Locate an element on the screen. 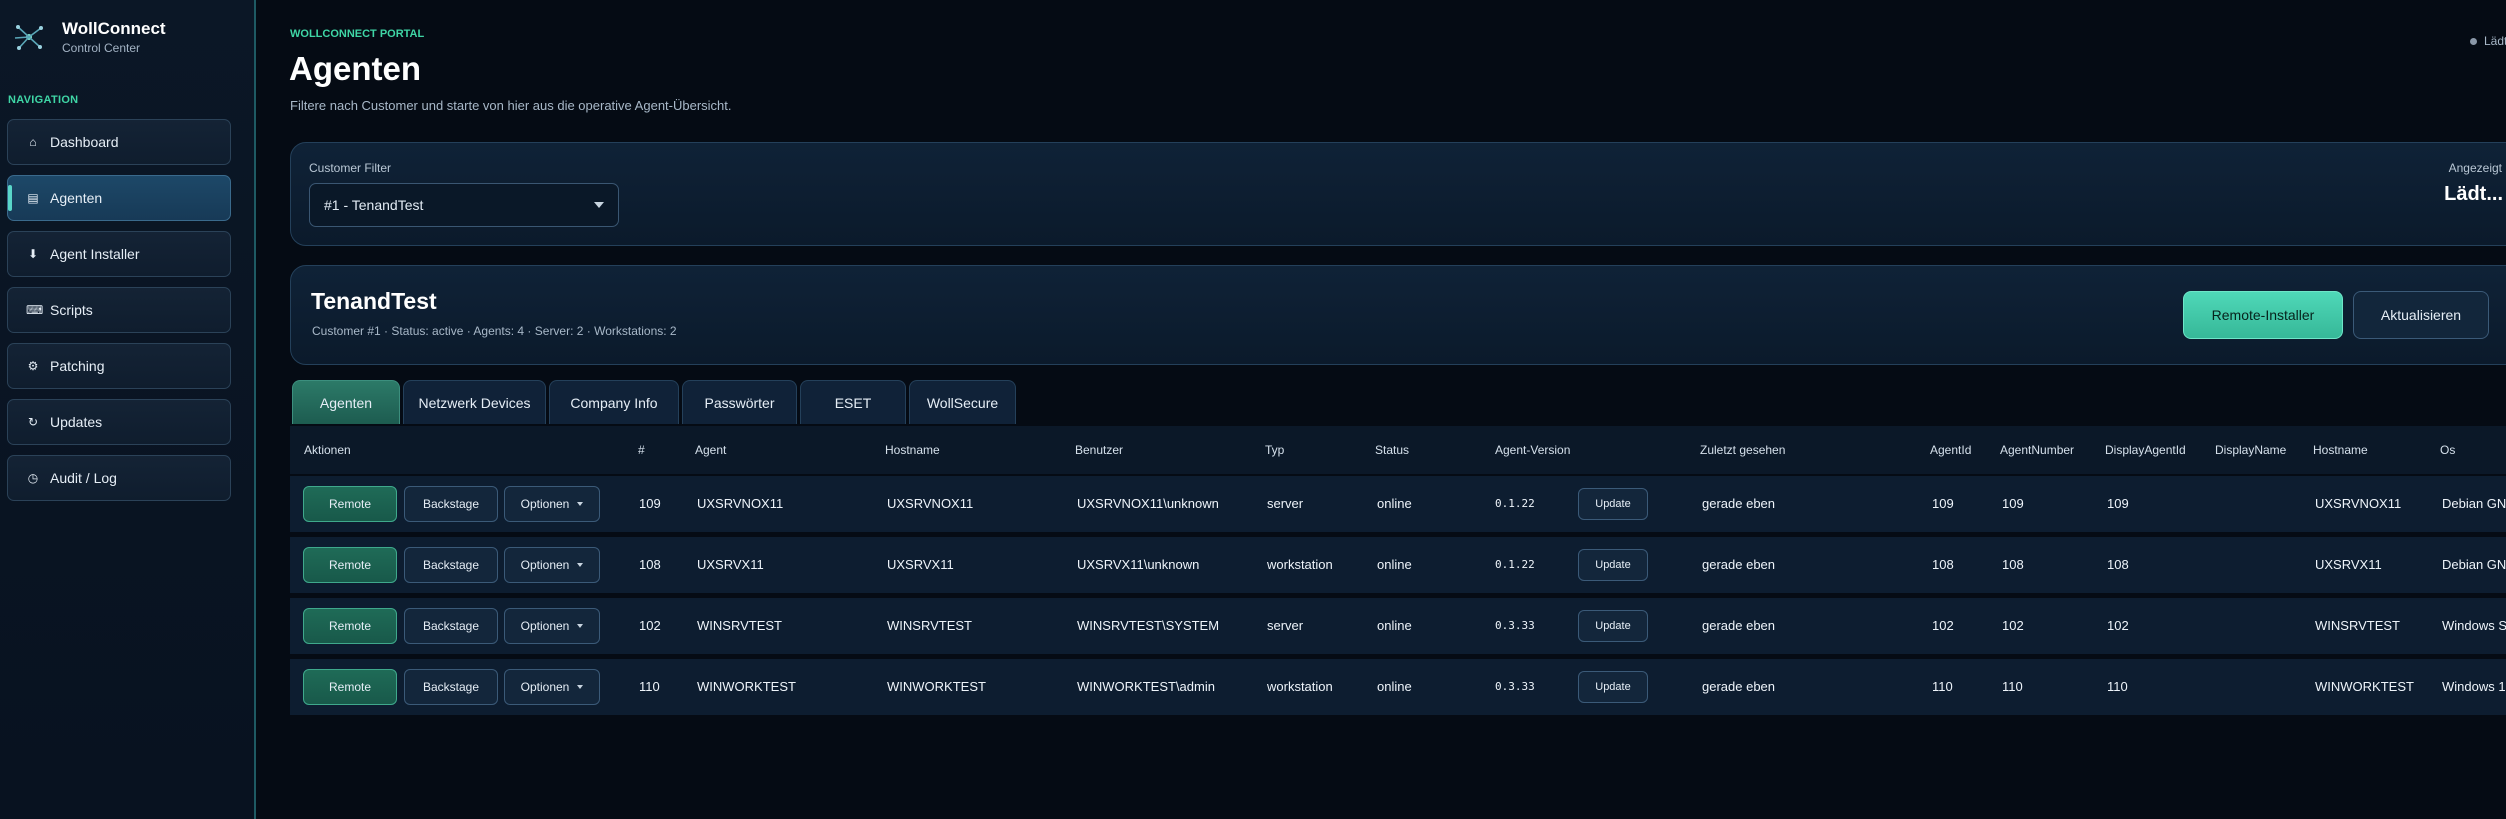  column-header: Benutzer is located at coordinates (1099, 450).